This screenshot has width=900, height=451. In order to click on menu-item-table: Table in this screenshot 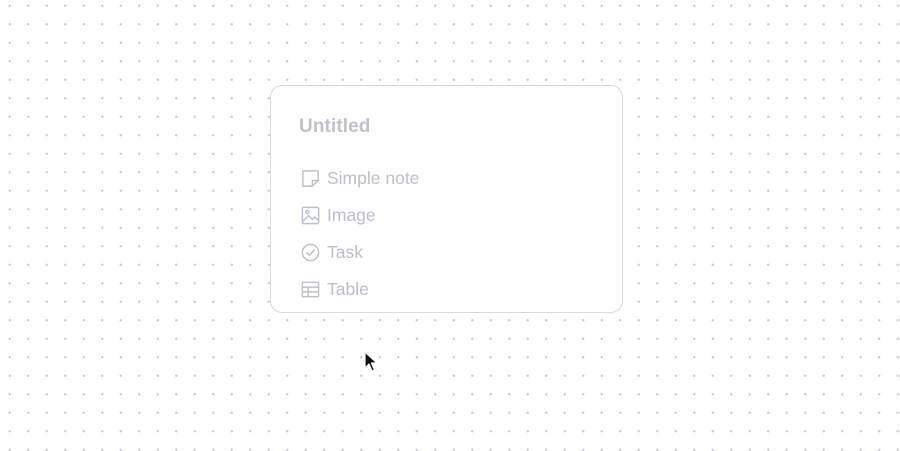, I will do `click(359, 289)`.